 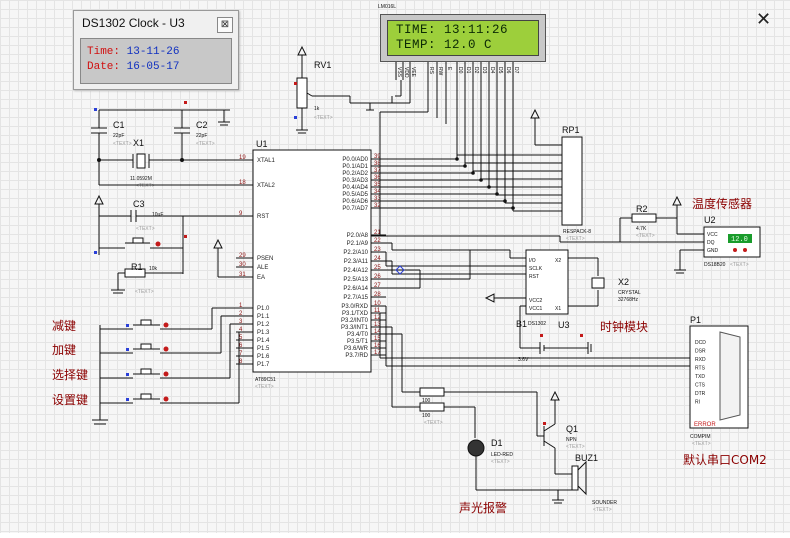 What do you see at coordinates (242, 256) in the screenshot?
I see `u1-pin-num: 29` at bounding box center [242, 256].